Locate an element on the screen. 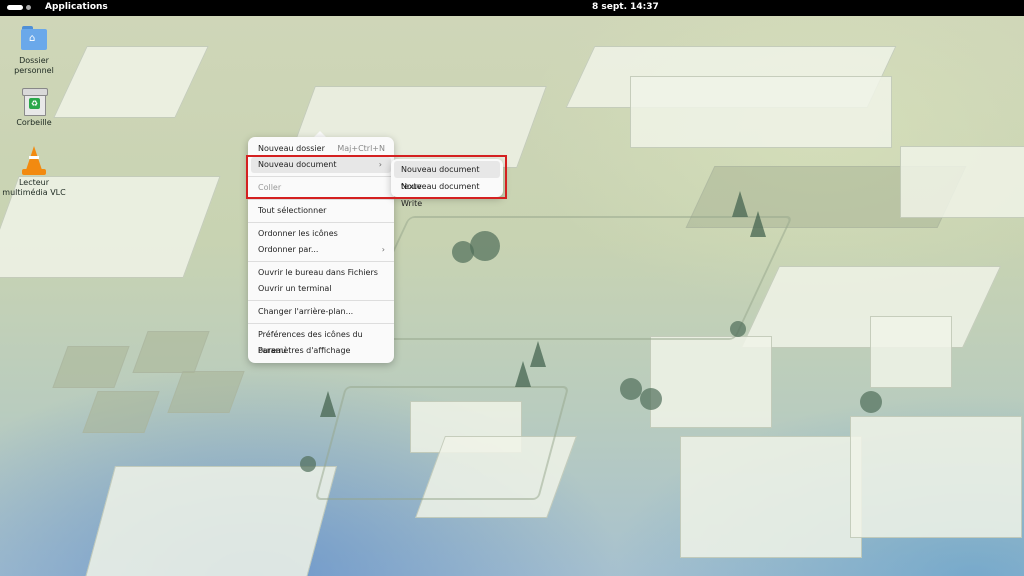 This screenshot has width=1024, height=576. workspace-indicator is located at coordinates (19, 7).